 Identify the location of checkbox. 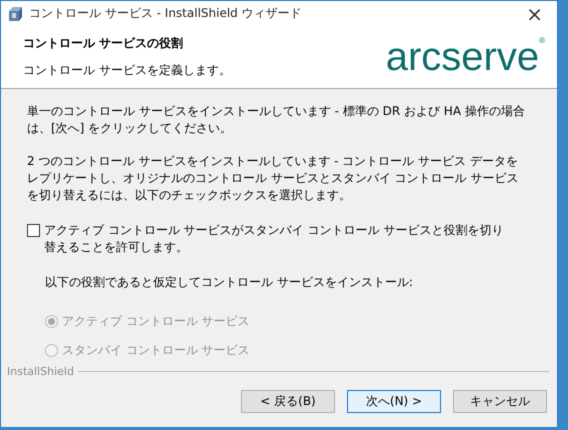
(33, 230).